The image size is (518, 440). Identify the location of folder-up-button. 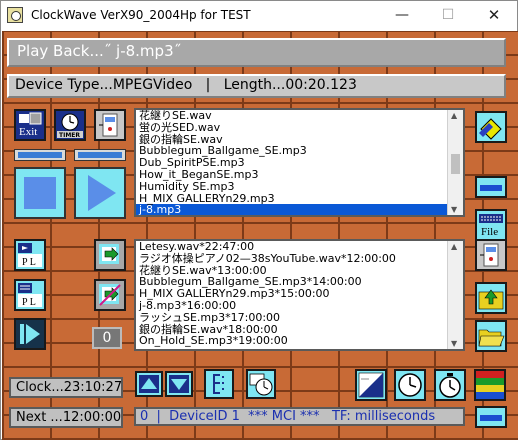
(491, 298).